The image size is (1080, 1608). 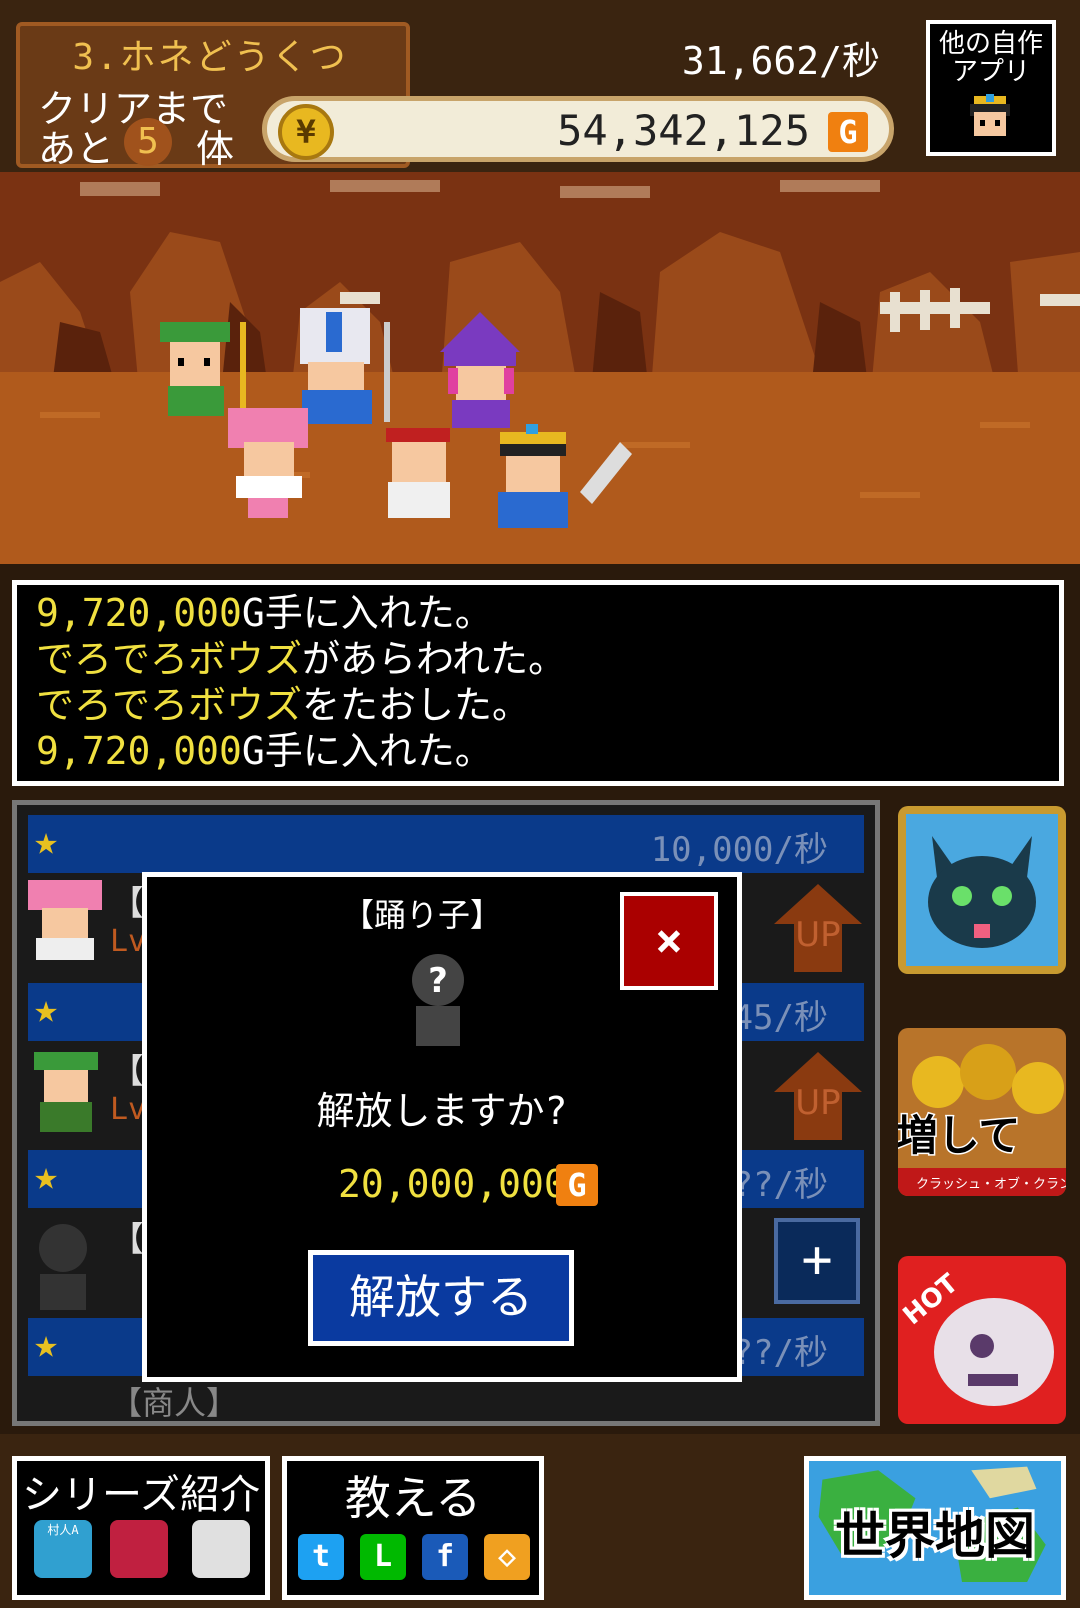 What do you see at coordinates (283, 705) in the screenshot?
I see `log-line: でろでろボウズをたおした。` at bounding box center [283, 705].